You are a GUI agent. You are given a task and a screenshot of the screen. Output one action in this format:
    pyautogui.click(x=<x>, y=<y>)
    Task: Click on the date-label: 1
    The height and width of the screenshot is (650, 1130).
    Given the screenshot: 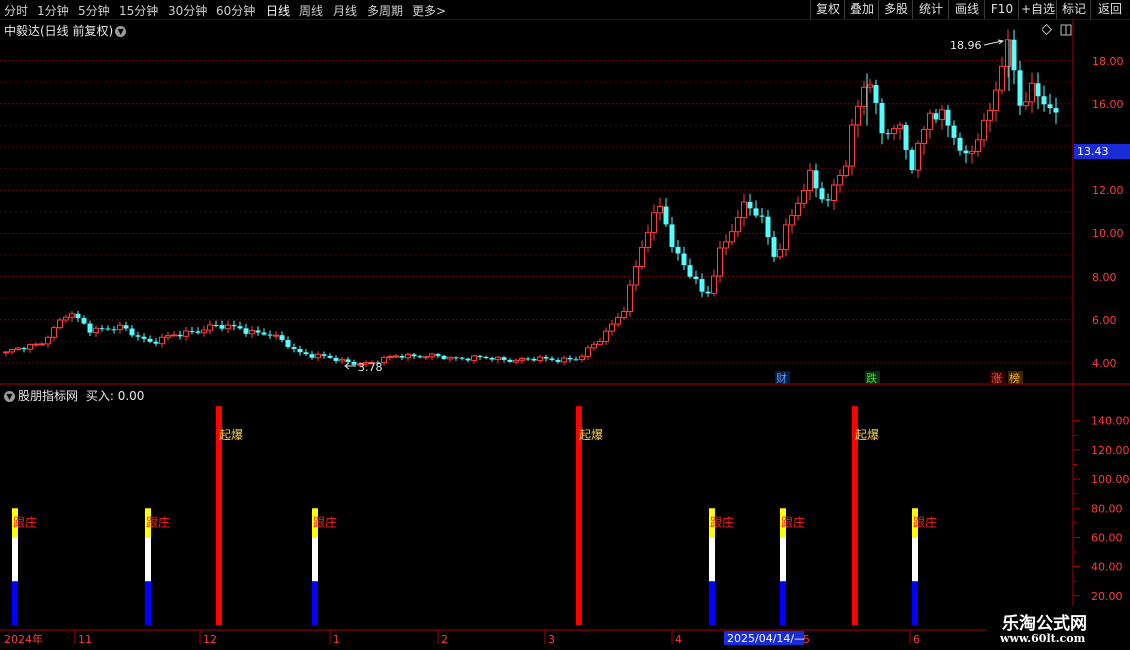 What is the action you would take?
    pyautogui.click(x=336, y=639)
    